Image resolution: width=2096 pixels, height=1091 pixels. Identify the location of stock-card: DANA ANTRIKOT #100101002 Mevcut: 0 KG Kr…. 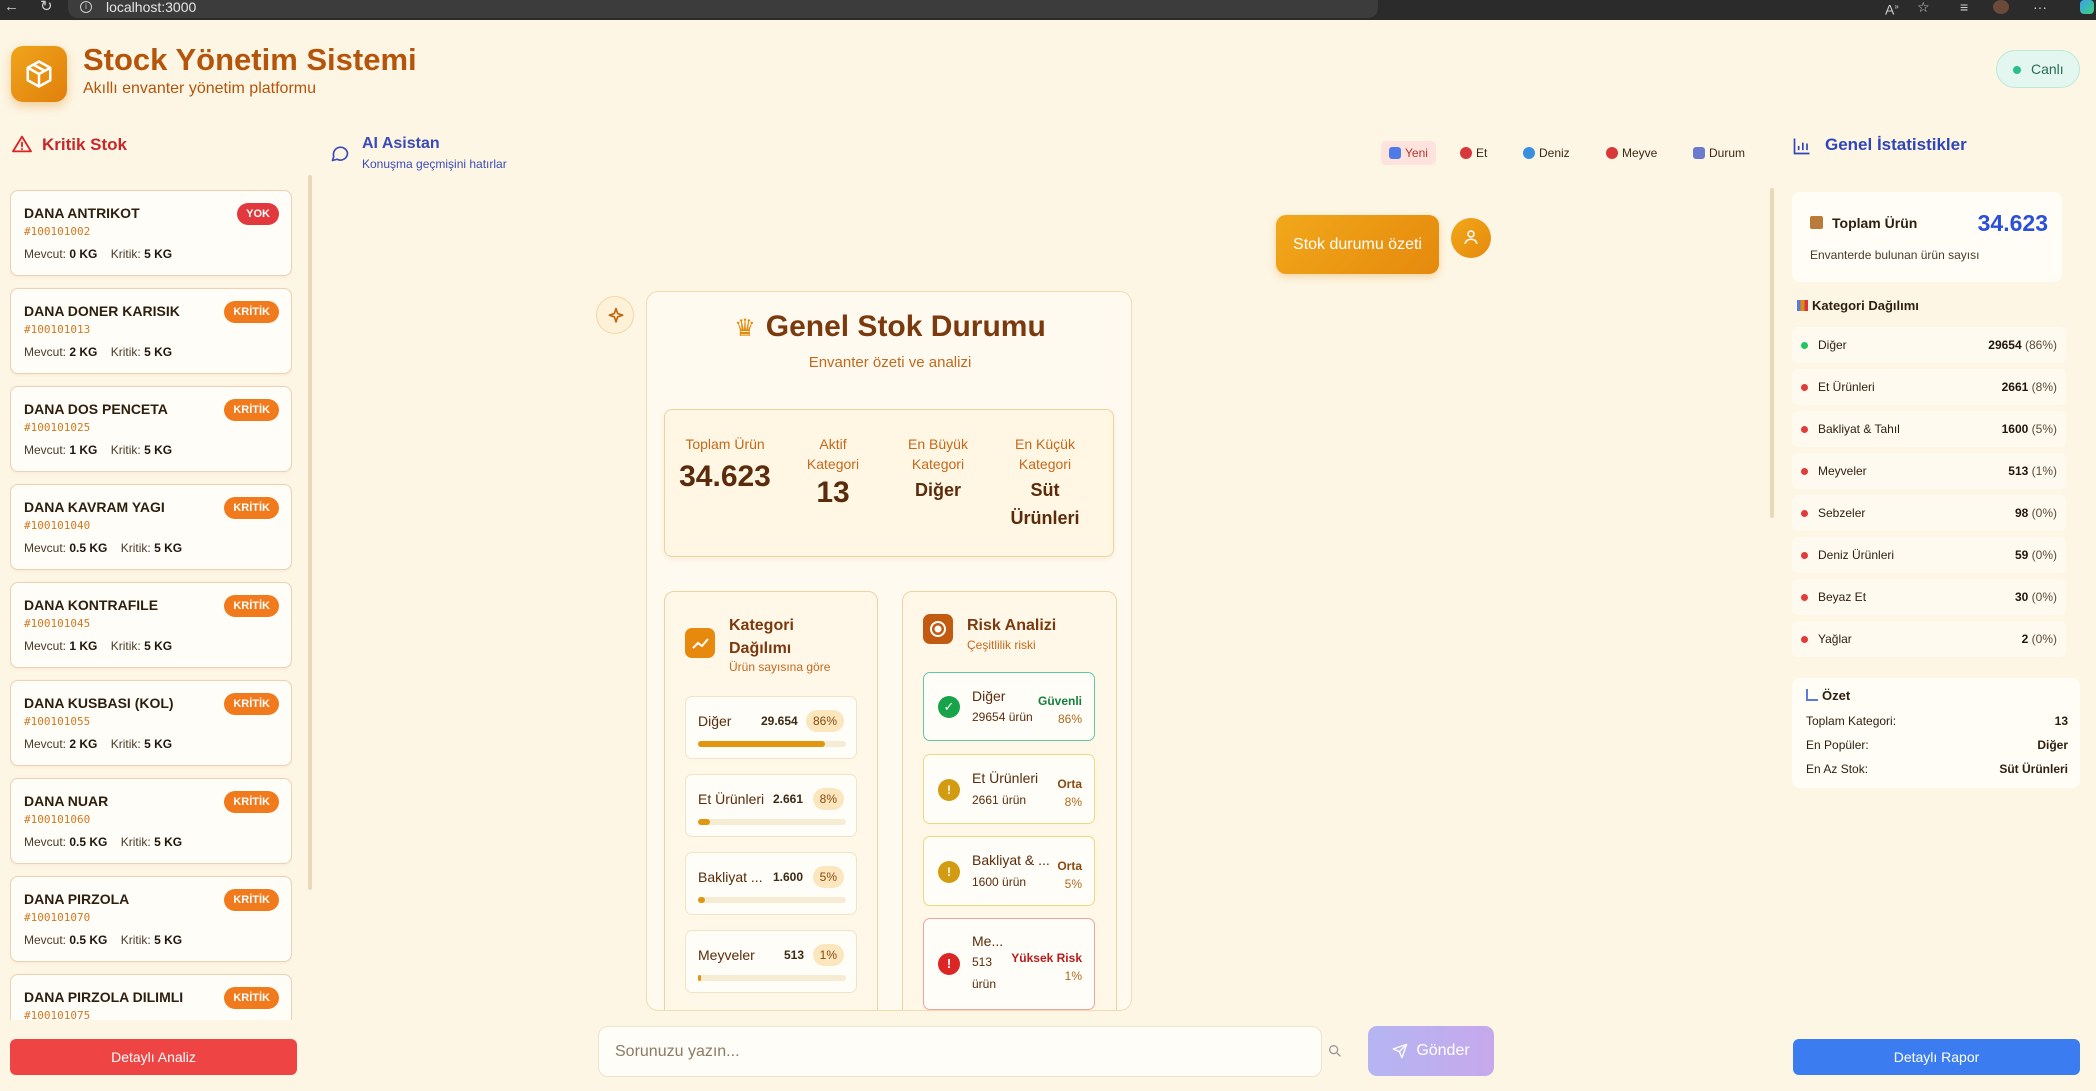
(151, 233).